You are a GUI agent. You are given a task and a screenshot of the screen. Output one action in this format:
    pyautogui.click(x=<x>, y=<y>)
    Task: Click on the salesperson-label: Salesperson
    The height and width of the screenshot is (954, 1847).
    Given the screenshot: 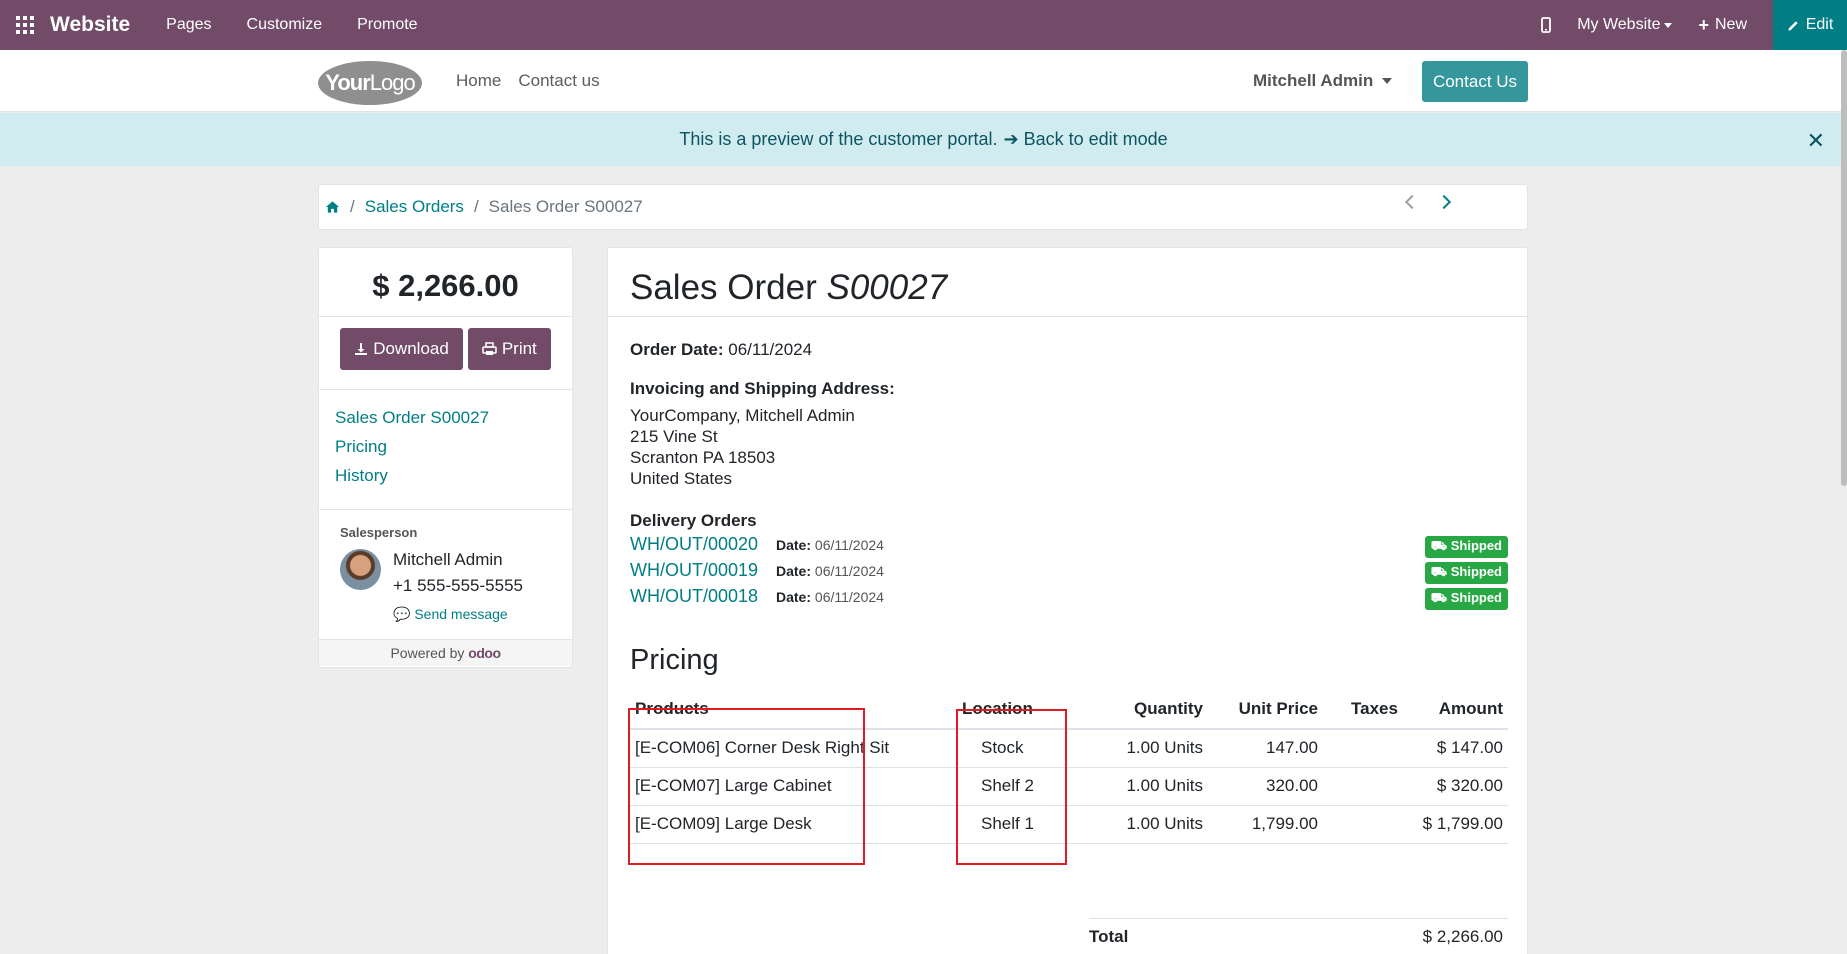 What is the action you would take?
    pyautogui.click(x=379, y=532)
    